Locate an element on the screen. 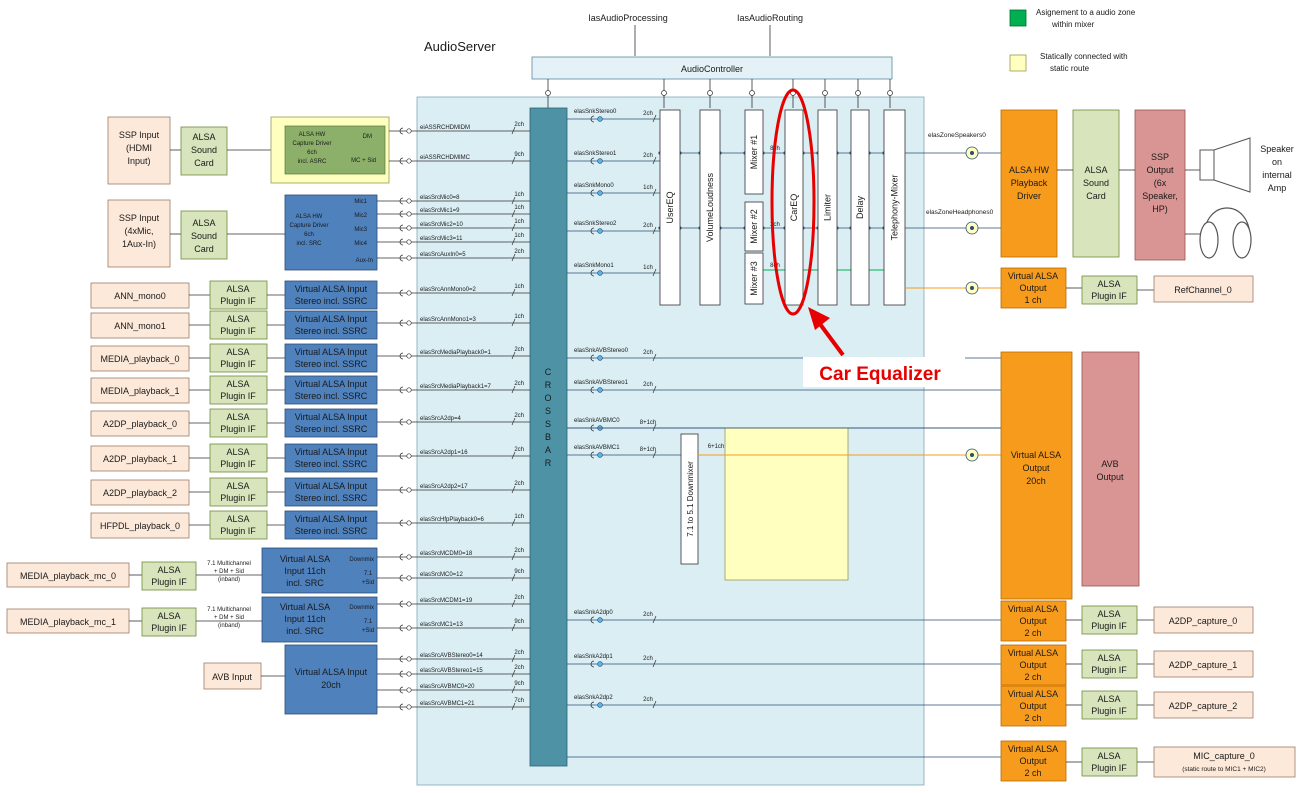  virtual-stereo-7-l1: Virtual ALSA Input is located at coordinates (331, 519).